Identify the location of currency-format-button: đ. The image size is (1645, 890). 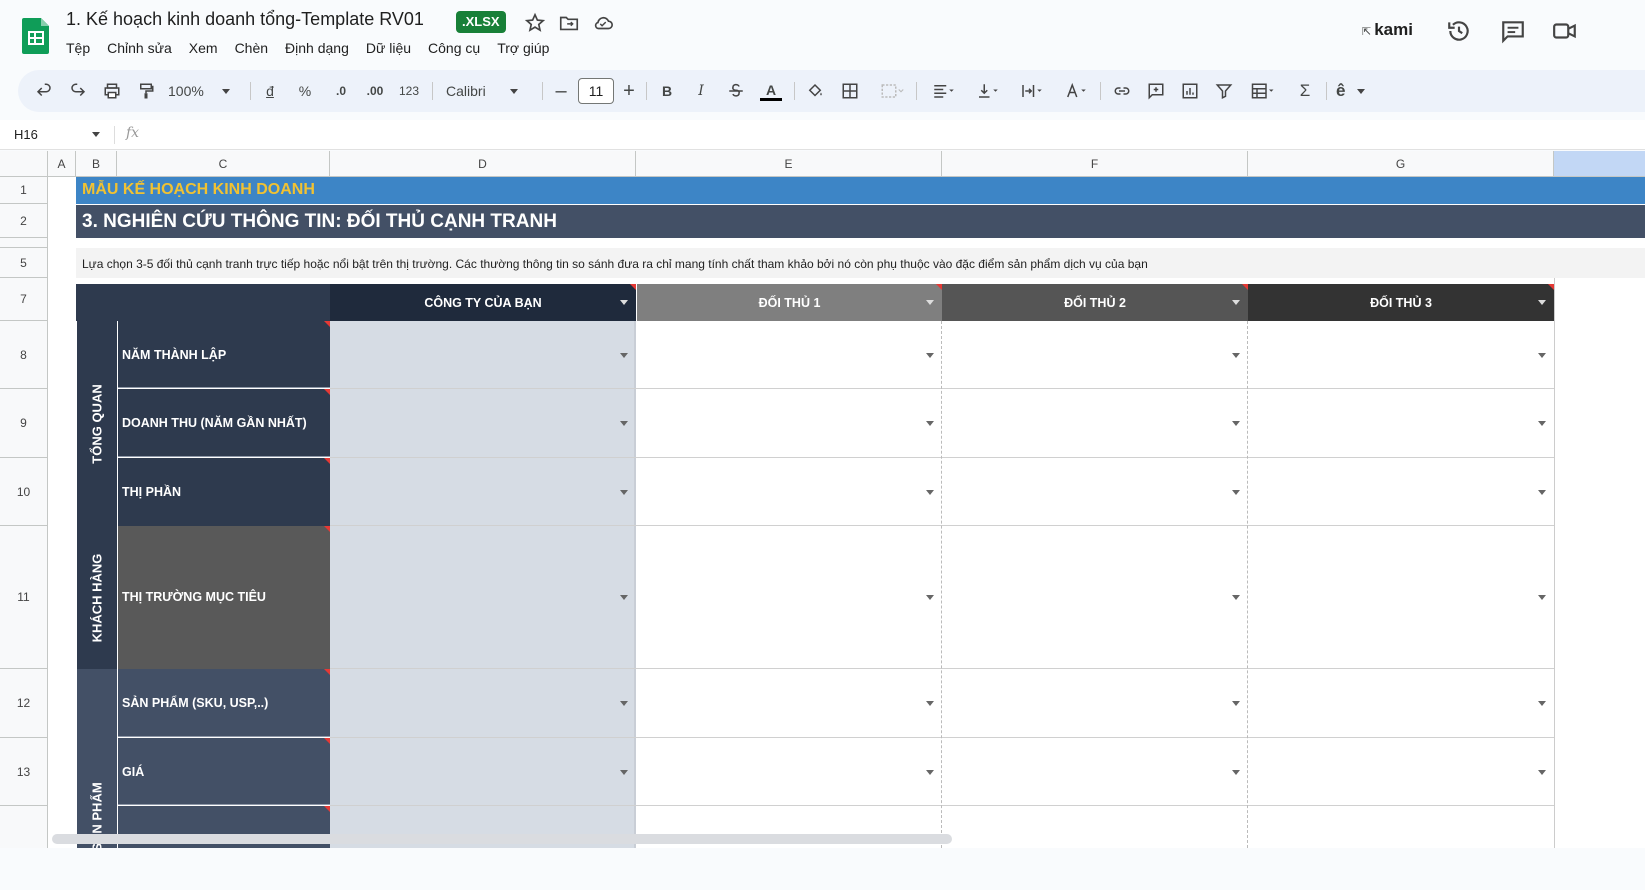
(270, 91).